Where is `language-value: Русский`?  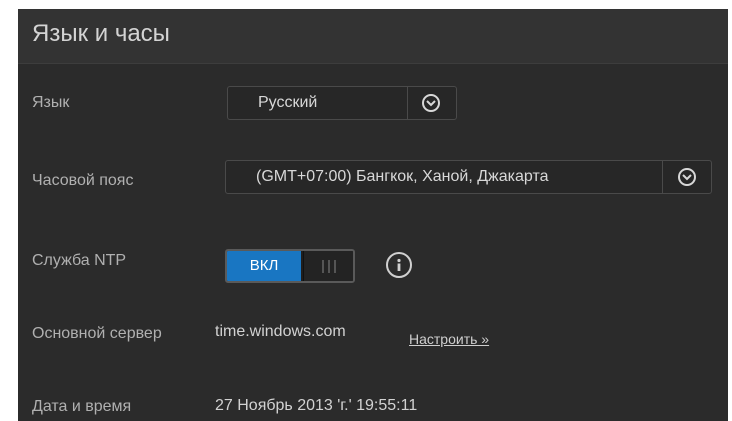
language-value: Русский is located at coordinates (288, 102).